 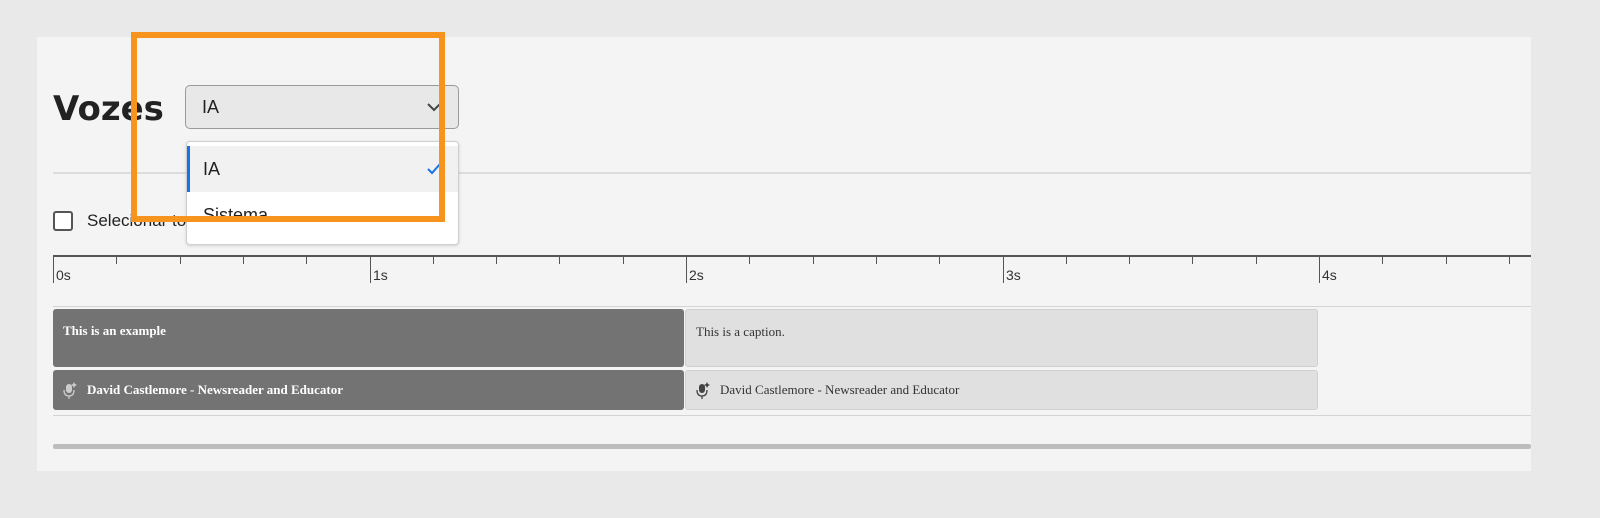 I want to click on ruler-tick-label: 2s, so click(x=696, y=275).